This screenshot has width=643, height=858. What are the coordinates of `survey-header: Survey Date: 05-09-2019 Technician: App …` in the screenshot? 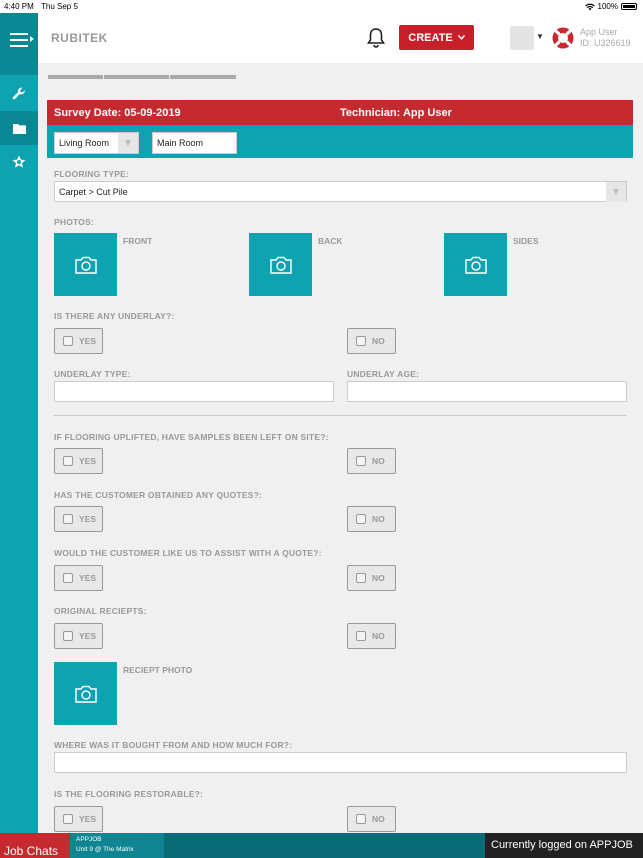 It's located at (340, 112).